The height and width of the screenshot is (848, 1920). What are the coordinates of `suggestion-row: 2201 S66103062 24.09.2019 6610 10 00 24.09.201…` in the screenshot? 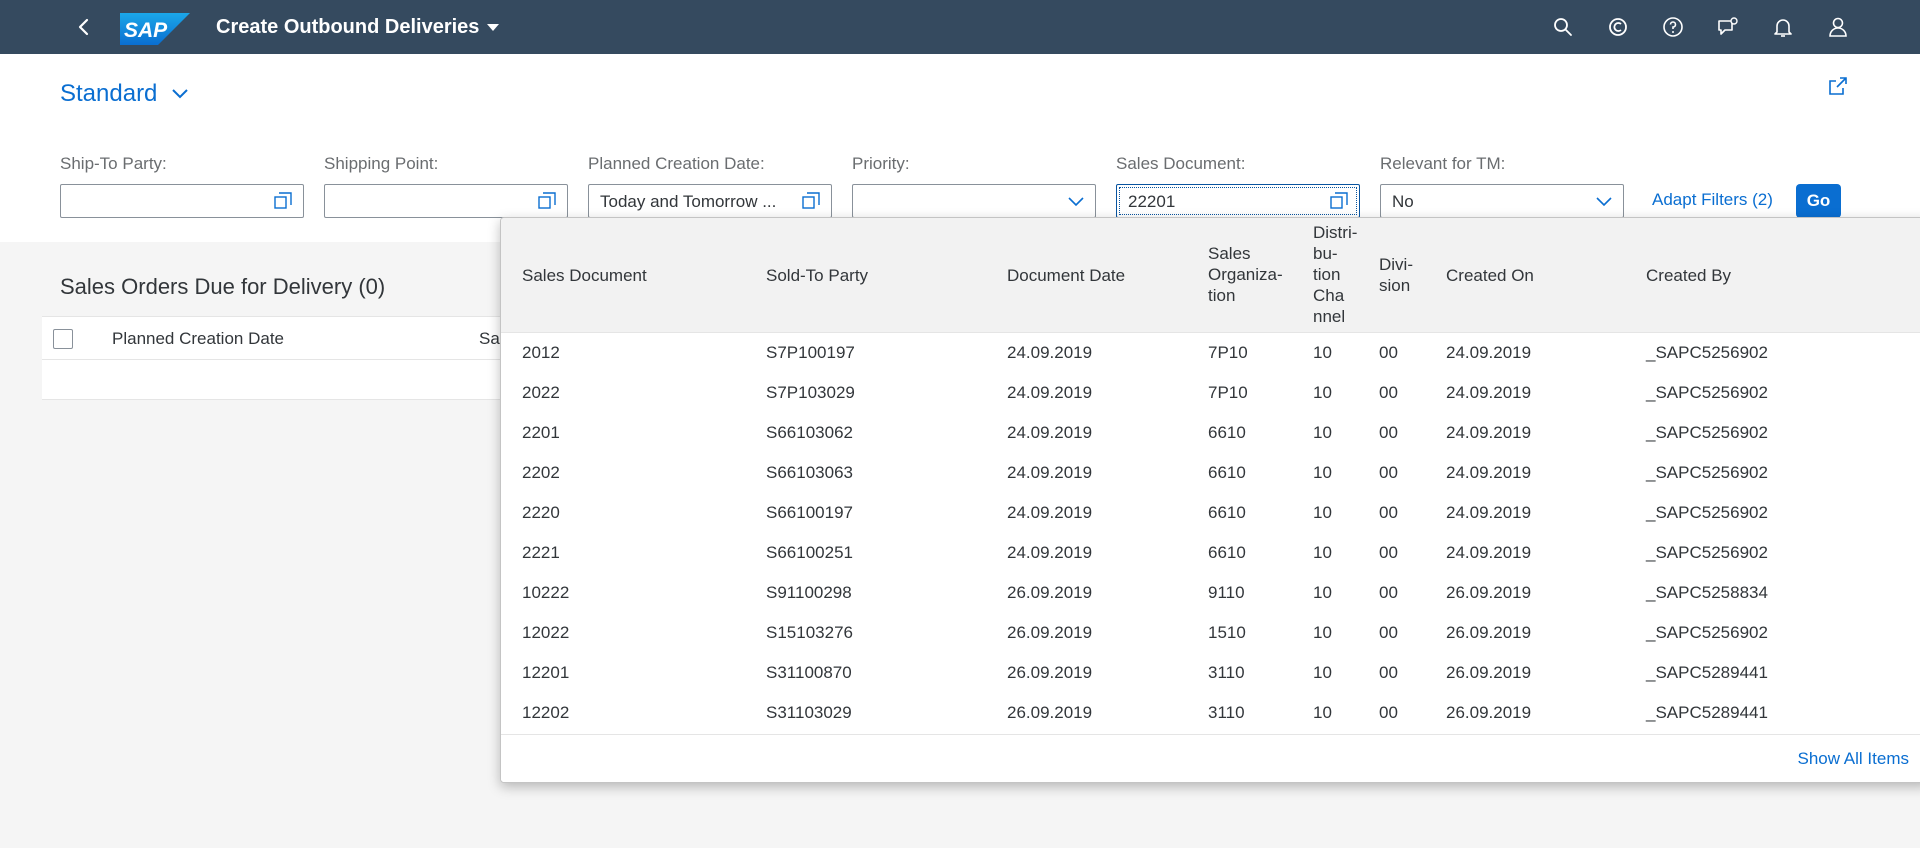 It's located at (1210, 433).